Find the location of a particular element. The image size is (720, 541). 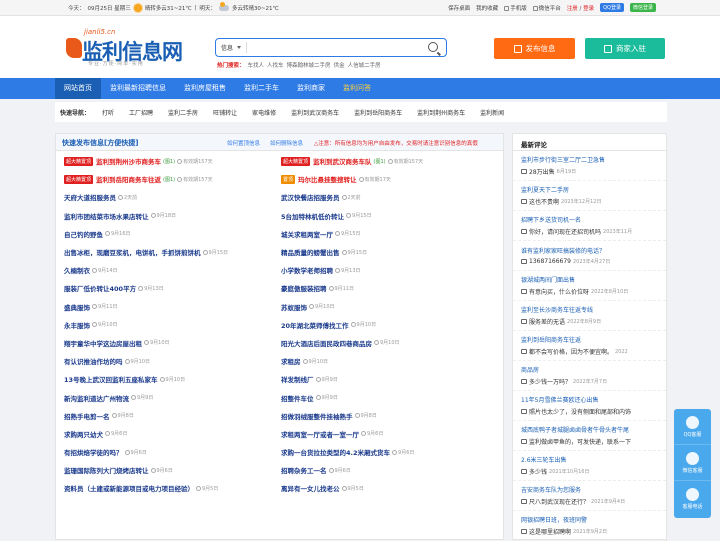

quick-link: 监利新闻 is located at coordinates (492, 112).